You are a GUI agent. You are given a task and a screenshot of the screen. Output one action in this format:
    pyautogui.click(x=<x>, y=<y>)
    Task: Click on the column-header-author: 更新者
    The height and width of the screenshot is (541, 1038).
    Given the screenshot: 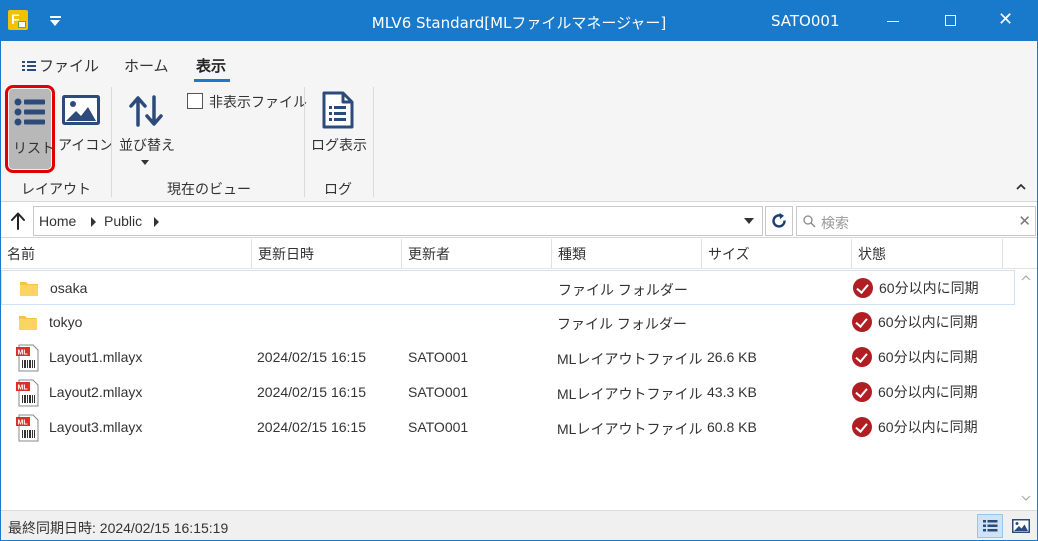 What is the action you would take?
    pyautogui.click(x=477, y=254)
    